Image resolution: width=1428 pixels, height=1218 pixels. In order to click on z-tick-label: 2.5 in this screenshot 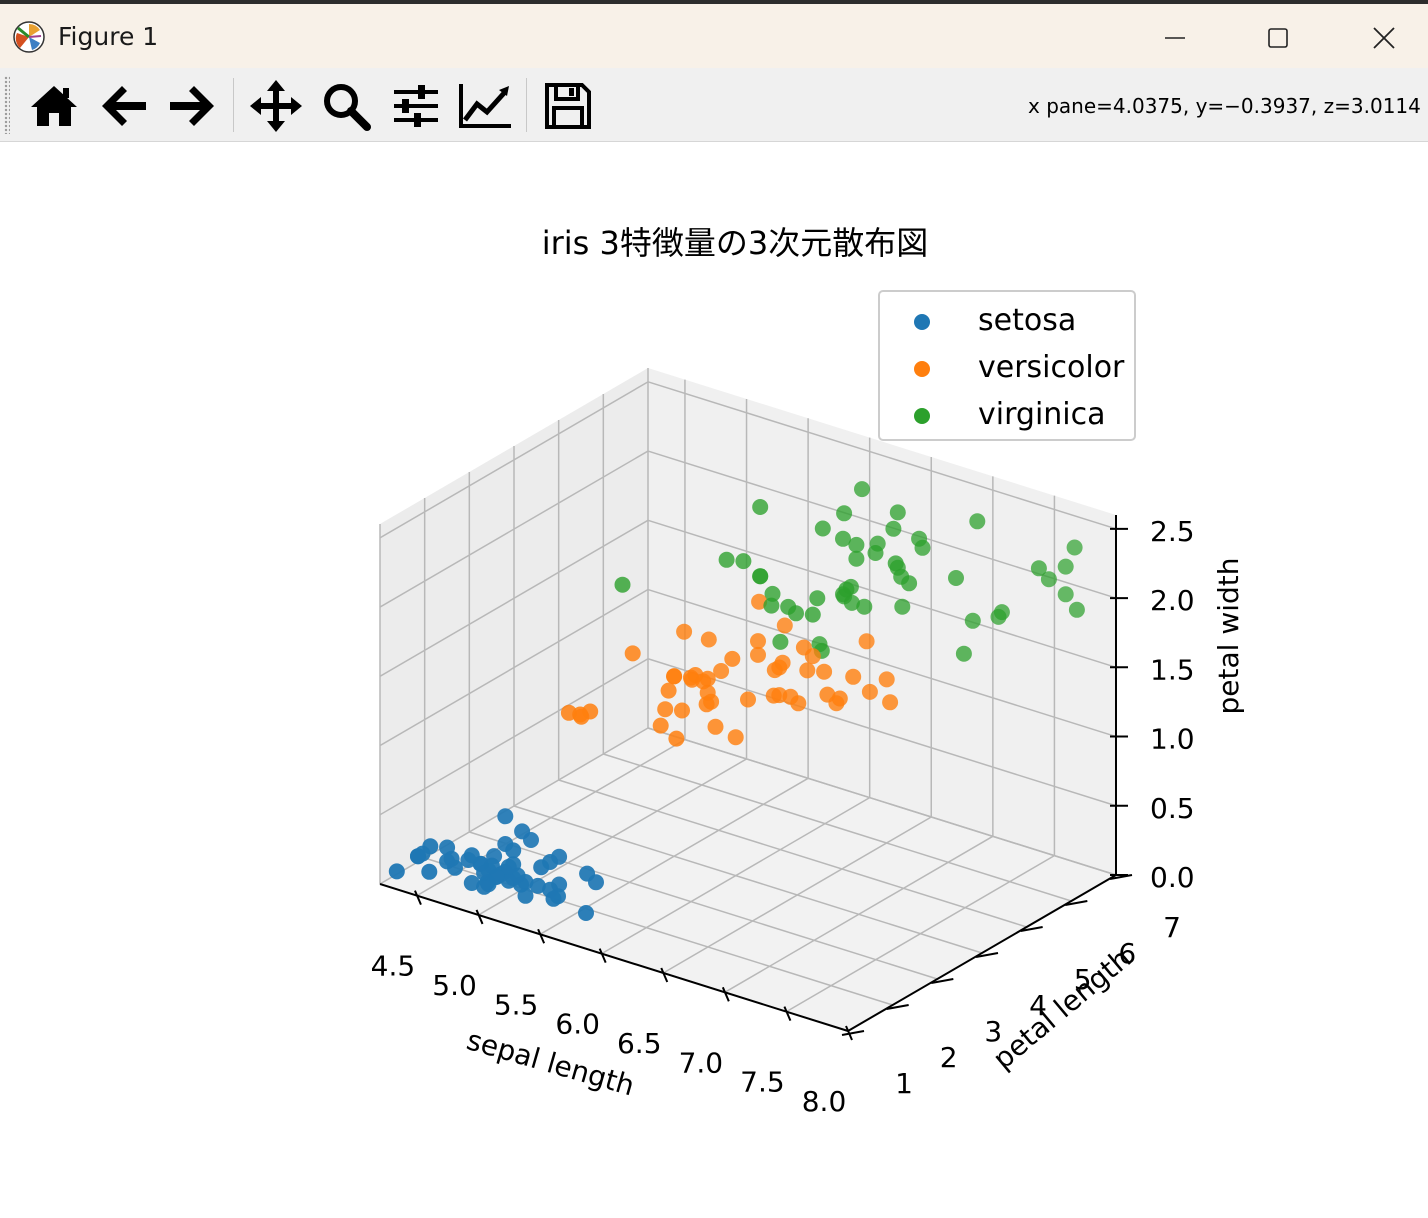, I will do `click(1172, 531)`.